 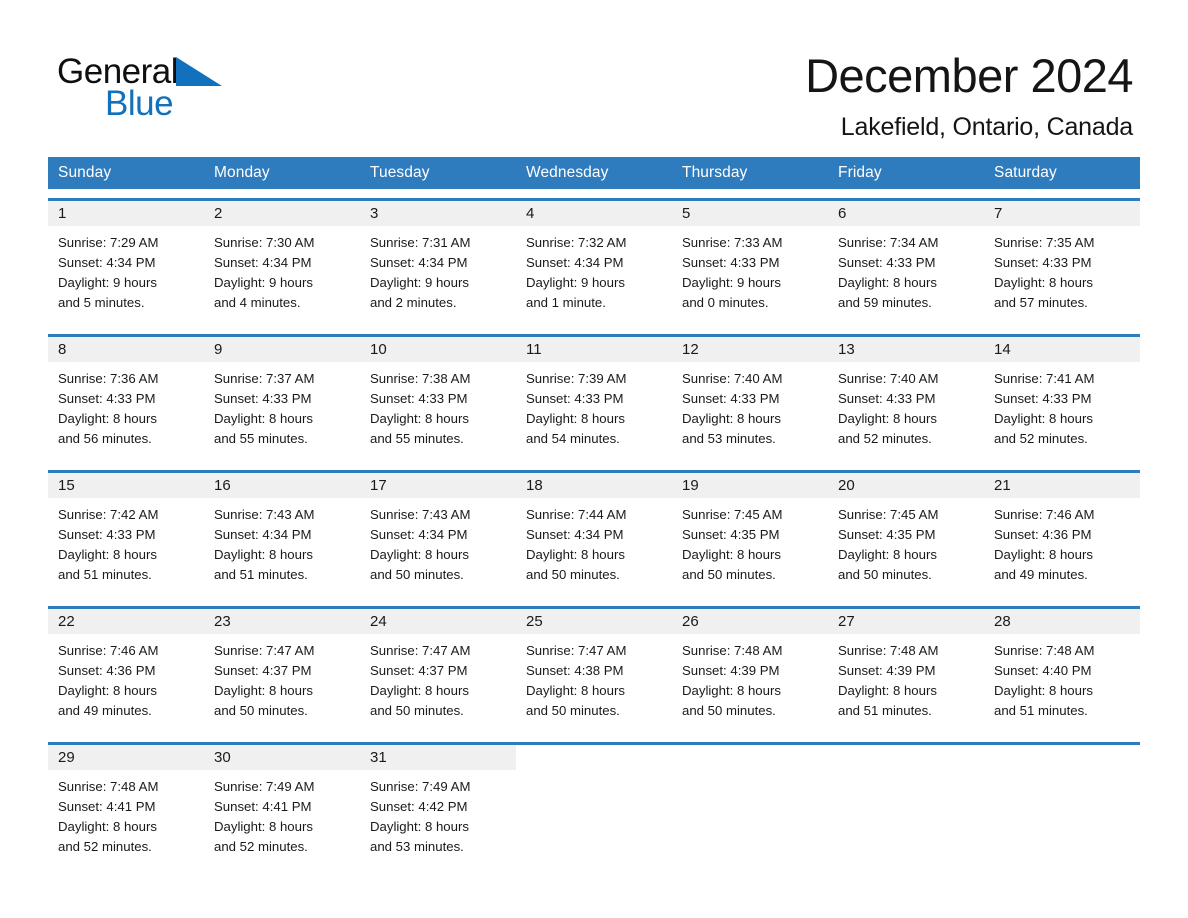 I want to click on day-number: 15, so click(x=126, y=485).